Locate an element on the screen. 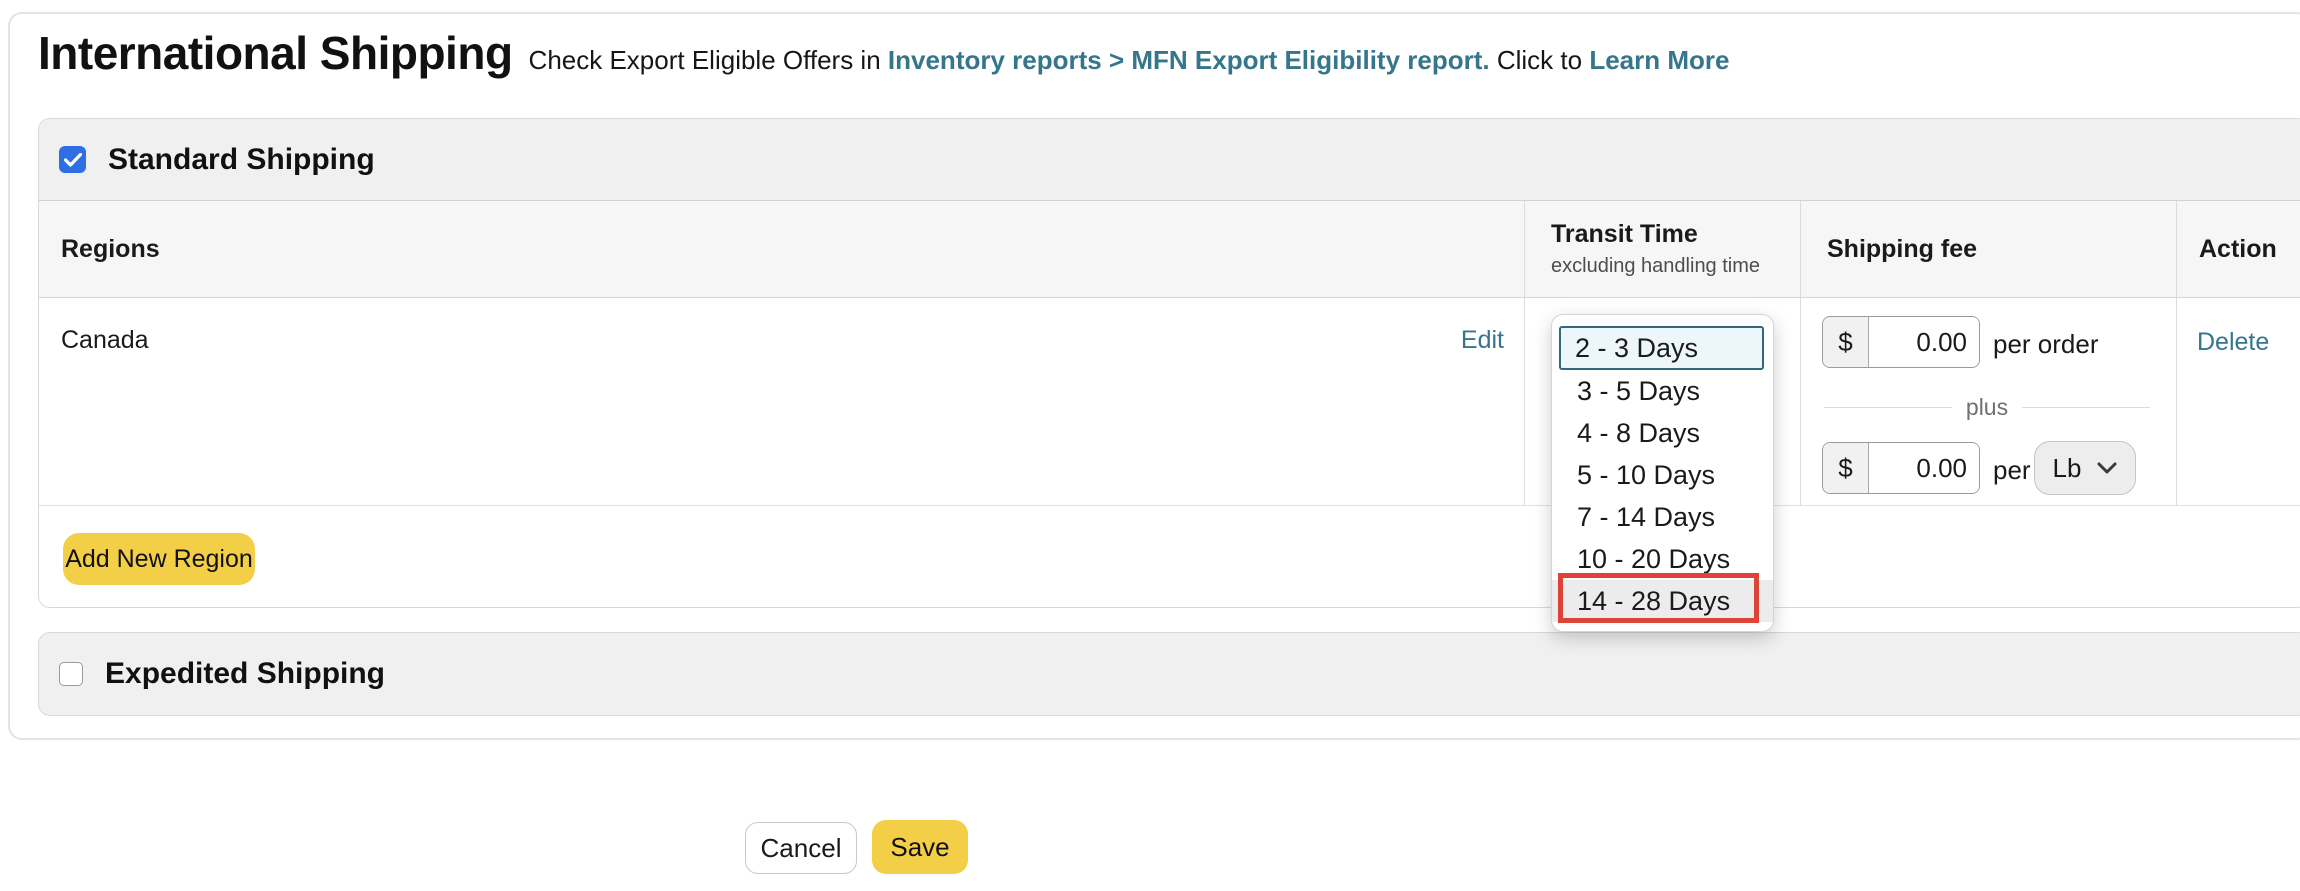  weight-unit-select: Lb is located at coordinates (2085, 468).